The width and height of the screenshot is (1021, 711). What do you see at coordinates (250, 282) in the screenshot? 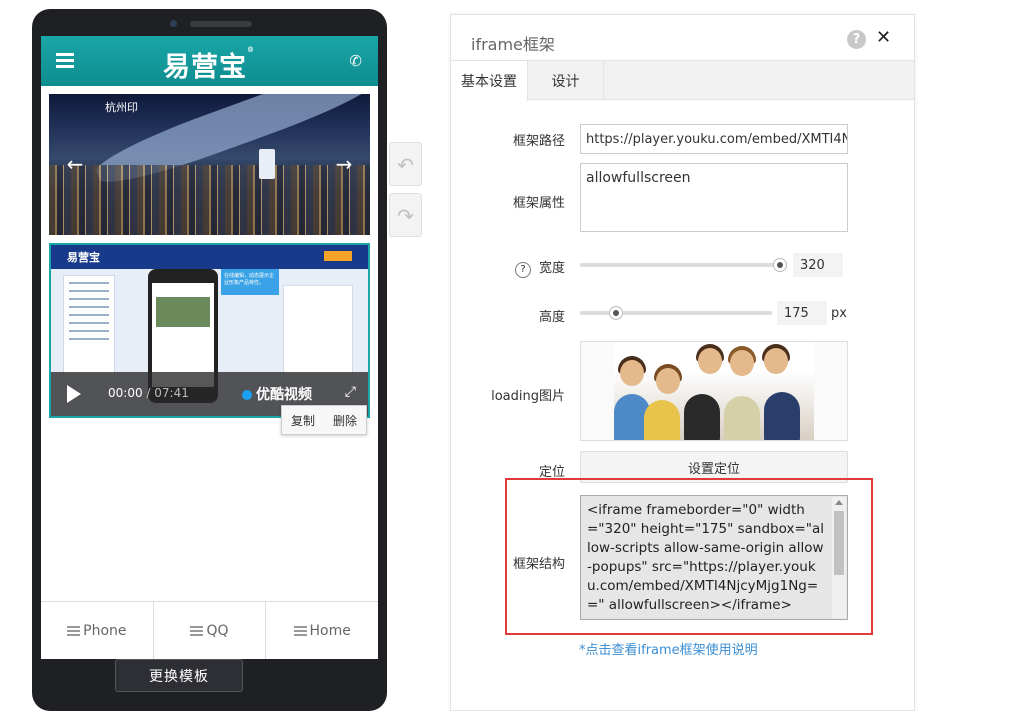
I see `video-frame-bubble: 在线编辑，动态展示企业形象产品特性。` at bounding box center [250, 282].